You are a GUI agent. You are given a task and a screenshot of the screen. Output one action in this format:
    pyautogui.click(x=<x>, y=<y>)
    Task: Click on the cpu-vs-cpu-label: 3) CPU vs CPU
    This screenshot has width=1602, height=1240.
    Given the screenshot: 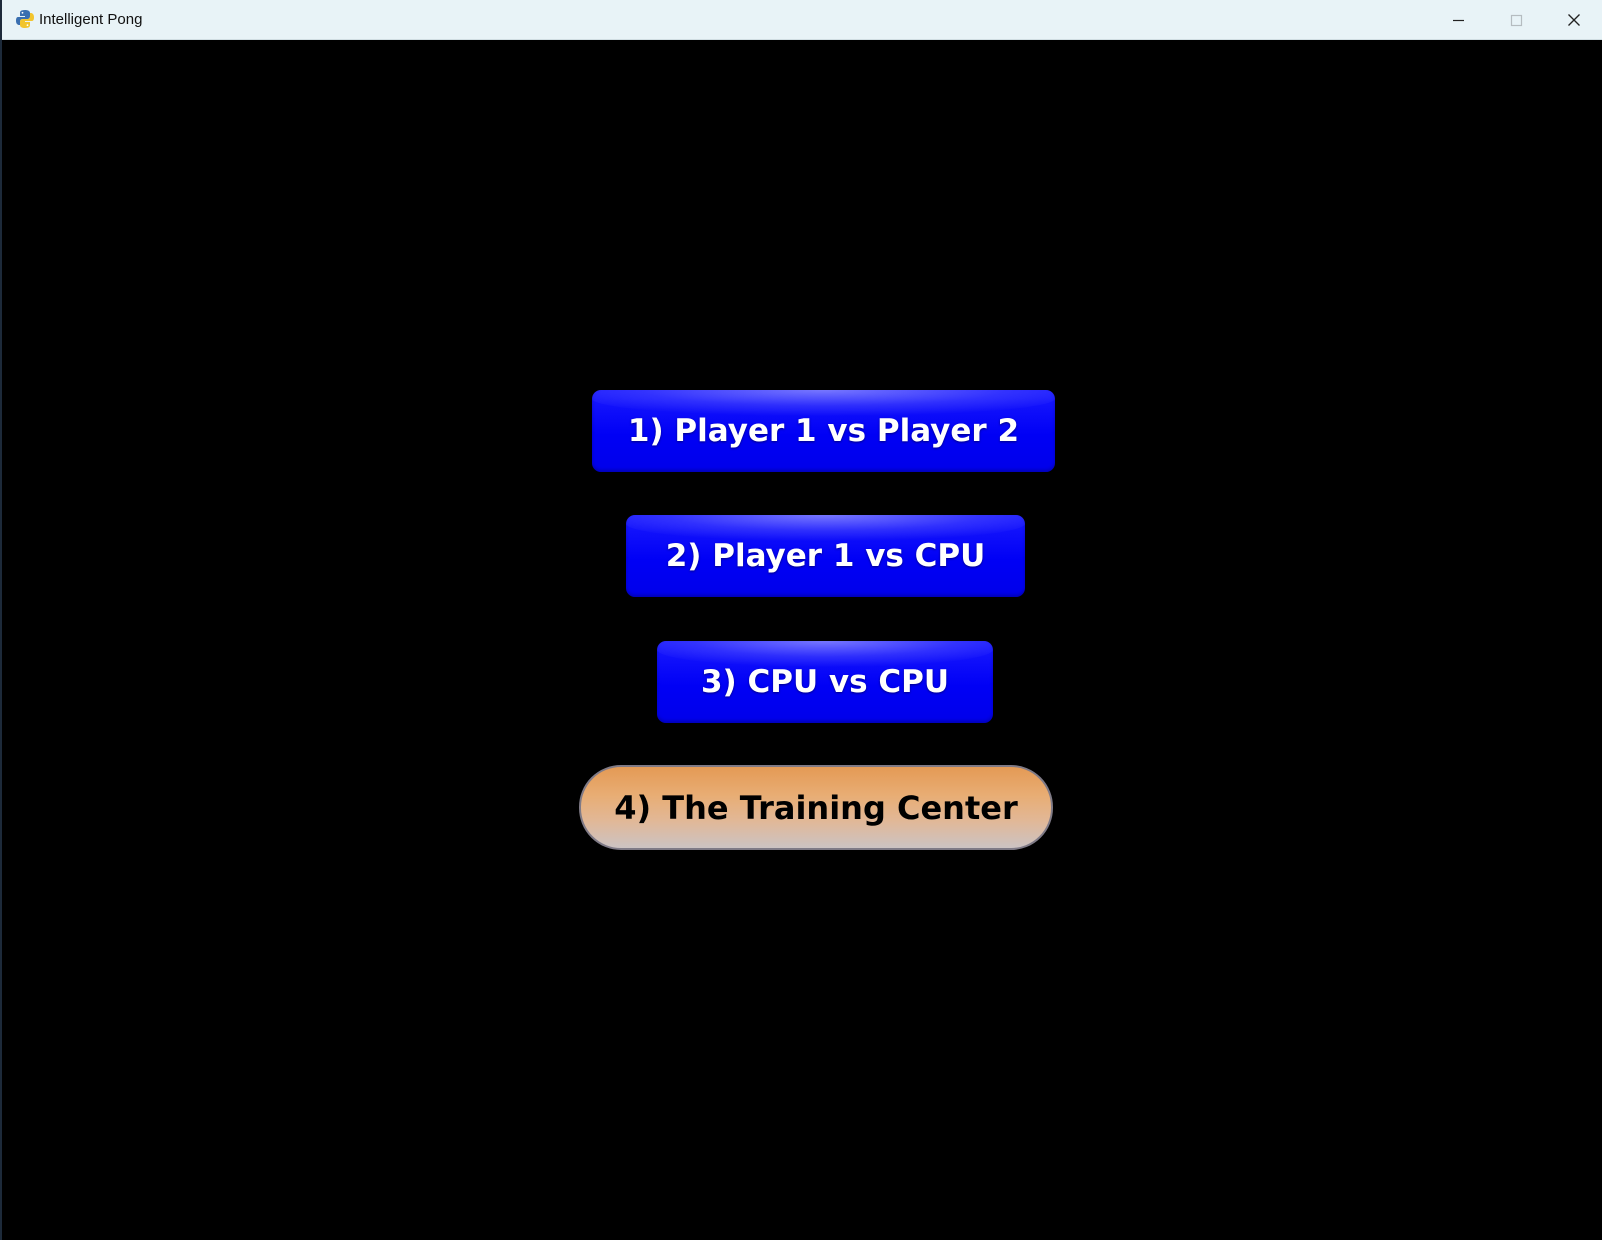 What is the action you would take?
    pyautogui.click(x=825, y=682)
    